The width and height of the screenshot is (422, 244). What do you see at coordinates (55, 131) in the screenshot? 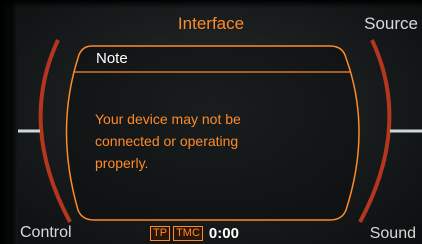
I see `left-frame-arc` at bounding box center [55, 131].